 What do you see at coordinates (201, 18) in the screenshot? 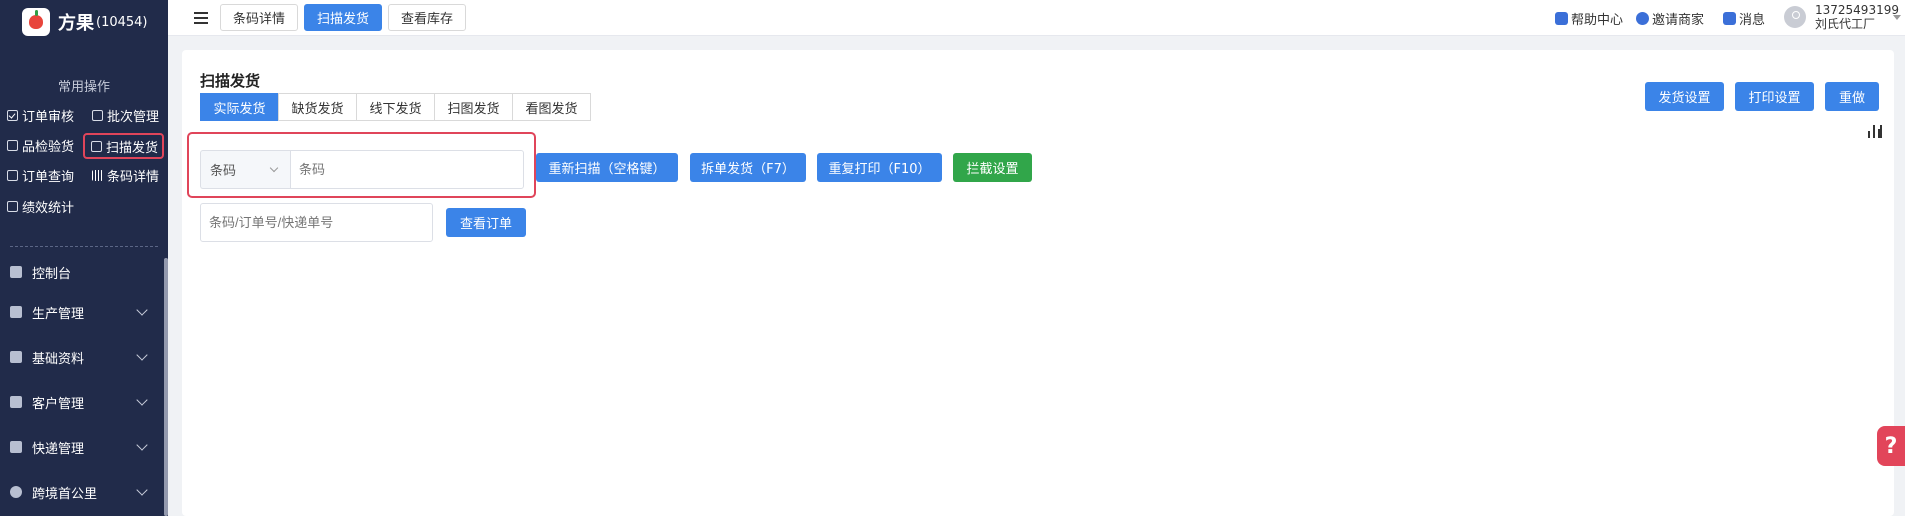
I see `menu-toggle-icon` at bounding box center [201, 18].